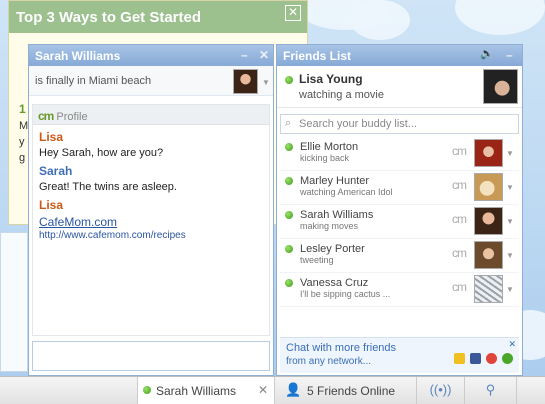 The height and width of the screenshot is (404, 545). Describe the element at coordinates (459, 358) in the screenshot. I see `aim-icon` at that location.